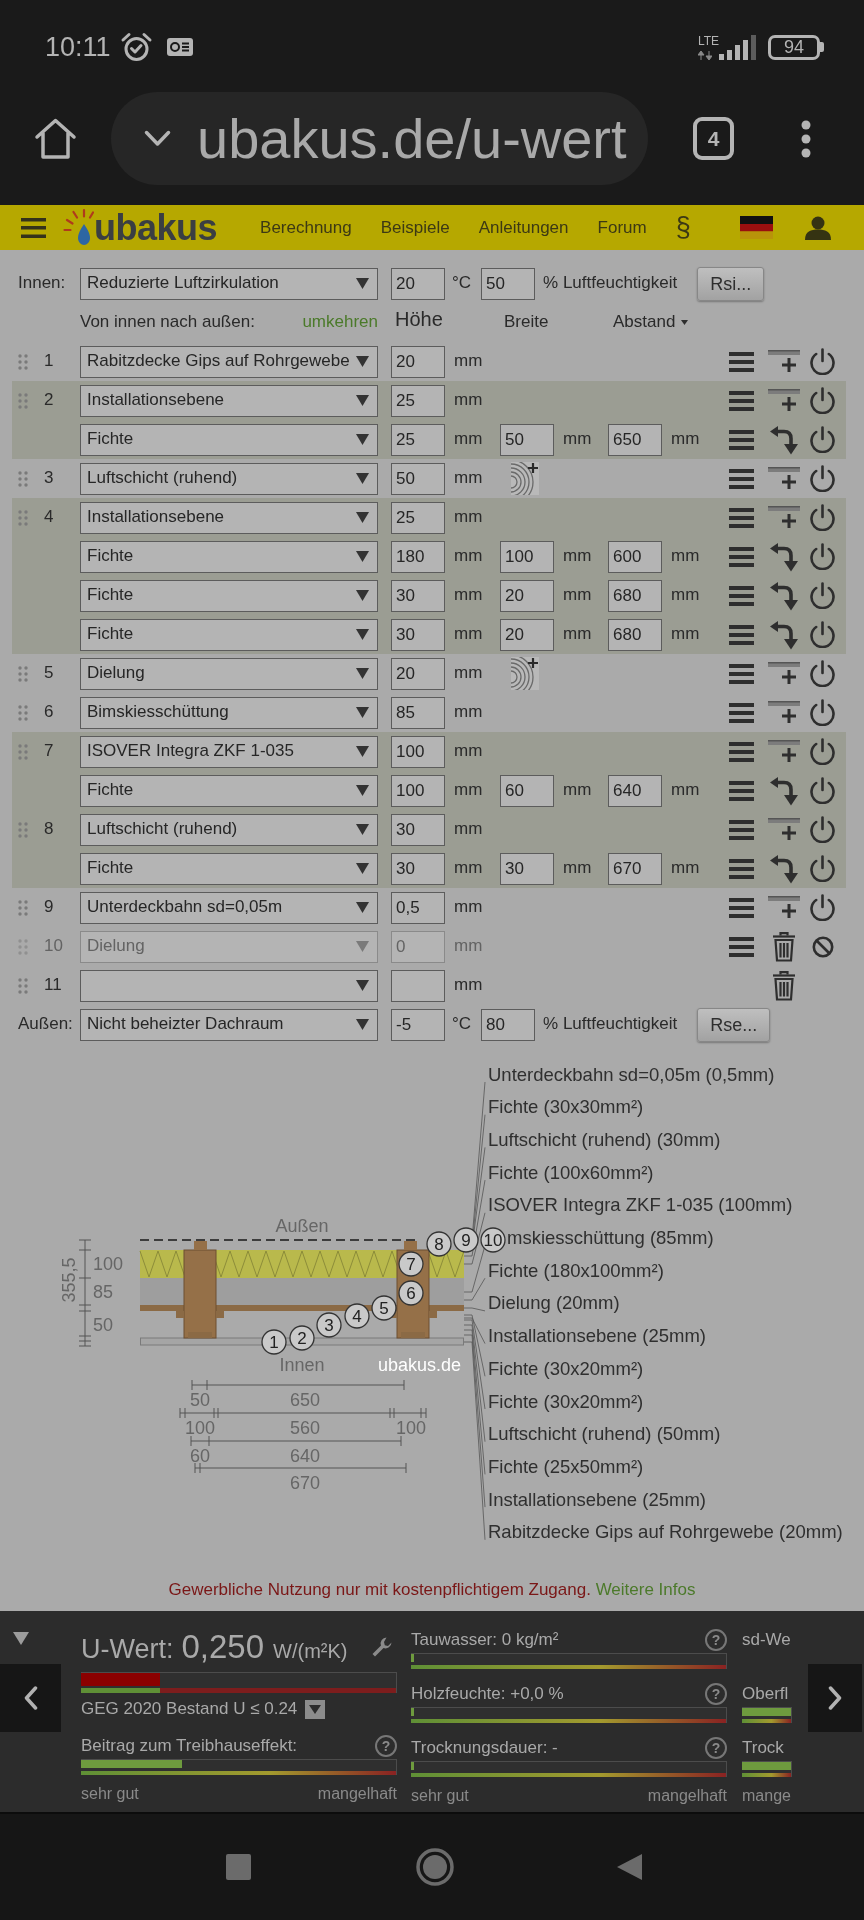 This screenshot has height=1920, width=864. What do you see at coordinates (806, 138) in the screenshot?
I see `kebab-menu-icon` at bounding box center [806, 138].